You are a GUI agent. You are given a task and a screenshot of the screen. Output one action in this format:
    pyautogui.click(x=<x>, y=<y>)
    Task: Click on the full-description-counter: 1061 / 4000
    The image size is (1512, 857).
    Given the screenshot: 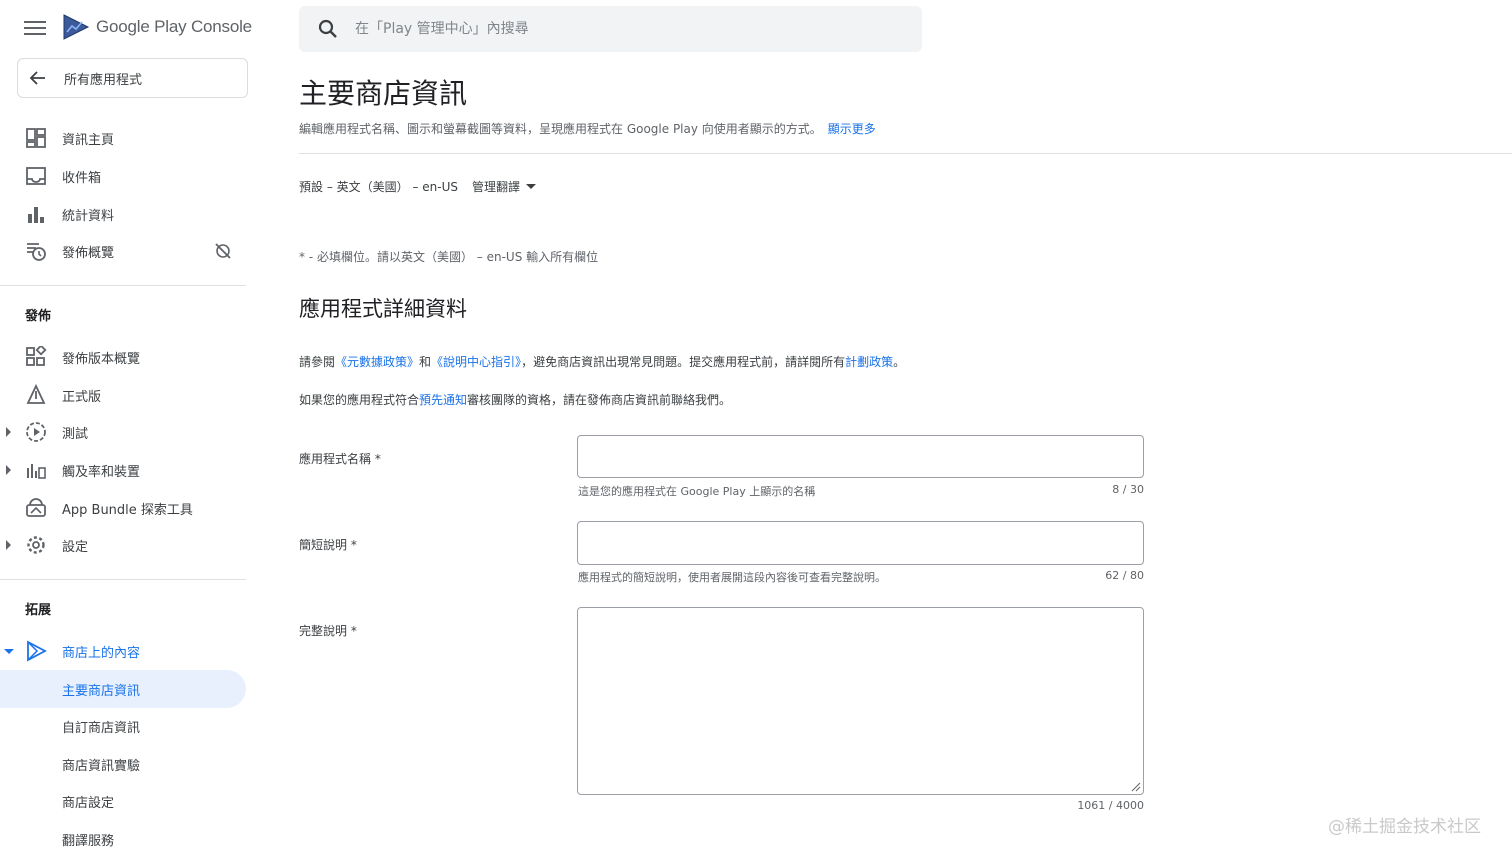 What is the action you would take?
    pyautogui.click(x=1110, y=805)
    